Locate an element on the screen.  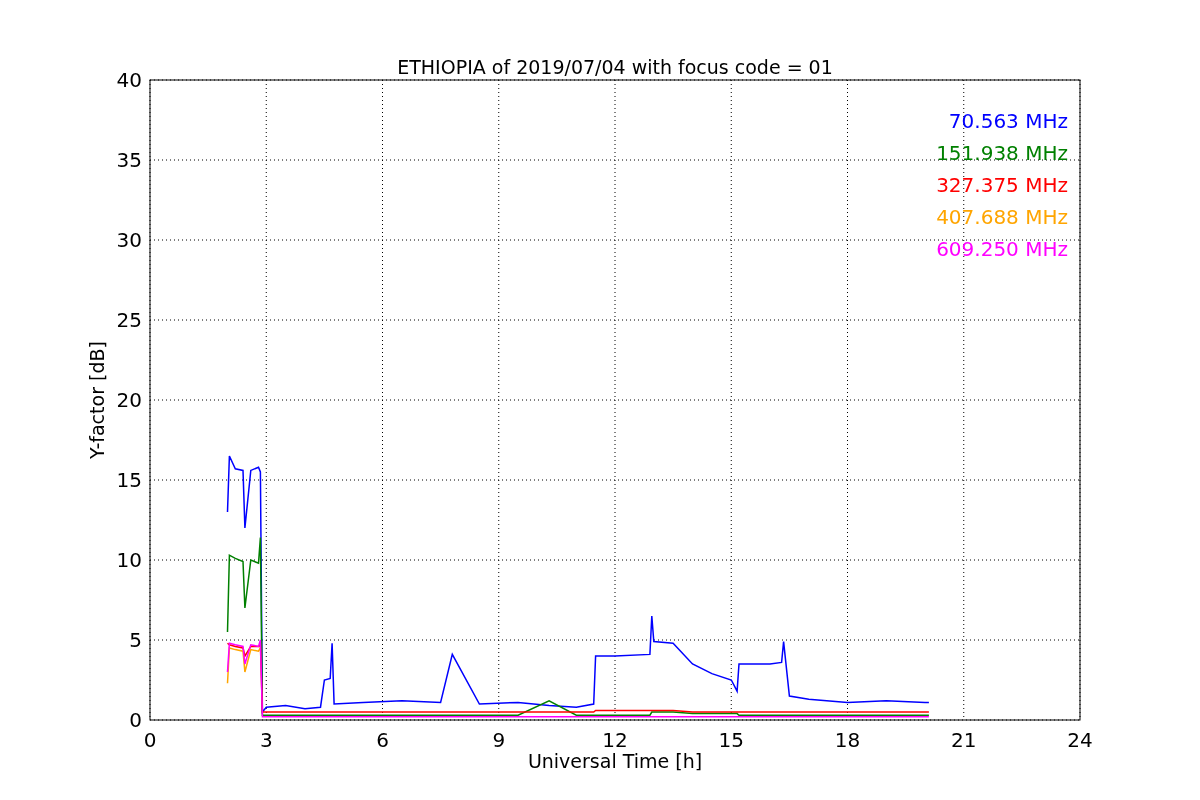
legend-label: 70.563 MHz is located at coordinates (1008, 121).